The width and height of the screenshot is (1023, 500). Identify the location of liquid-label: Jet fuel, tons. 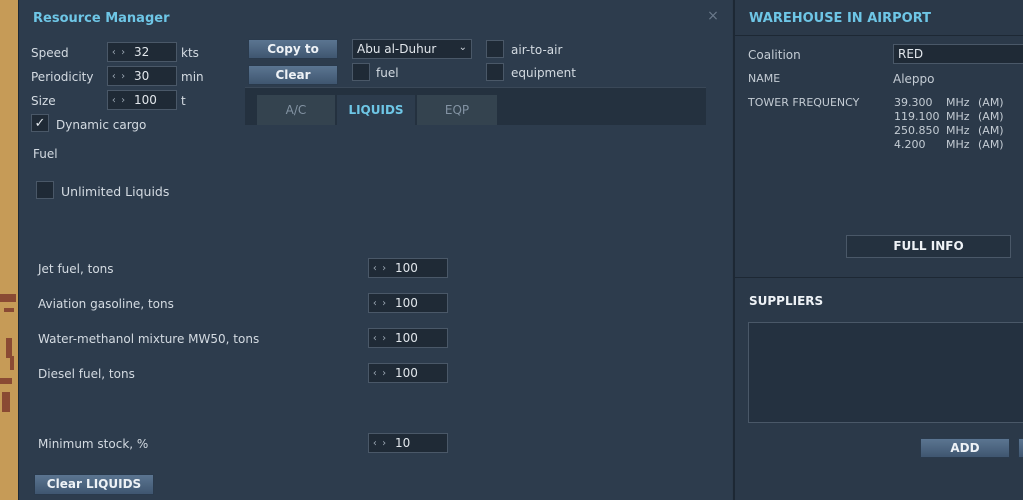
(76, 269).